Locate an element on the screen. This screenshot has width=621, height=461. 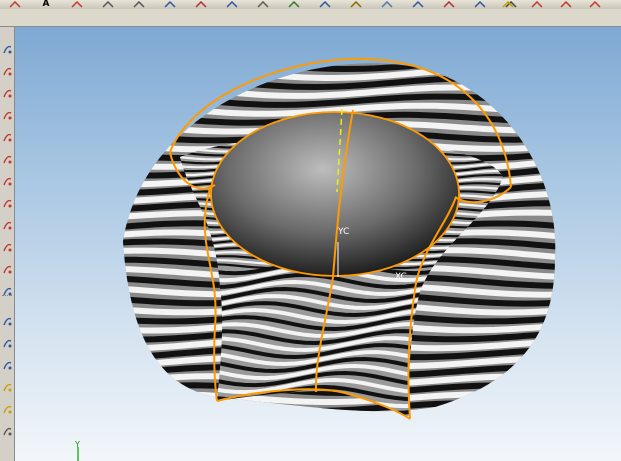
surface-icon is located at coordinates (566, 4).